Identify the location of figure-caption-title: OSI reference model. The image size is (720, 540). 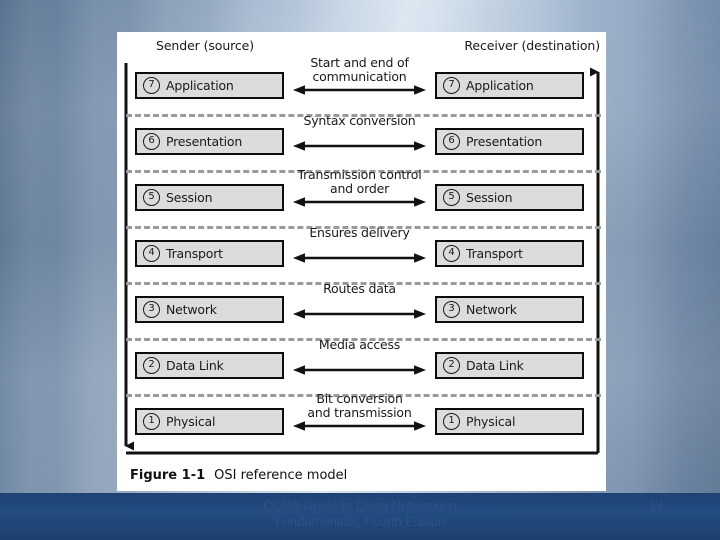
(281, 475).